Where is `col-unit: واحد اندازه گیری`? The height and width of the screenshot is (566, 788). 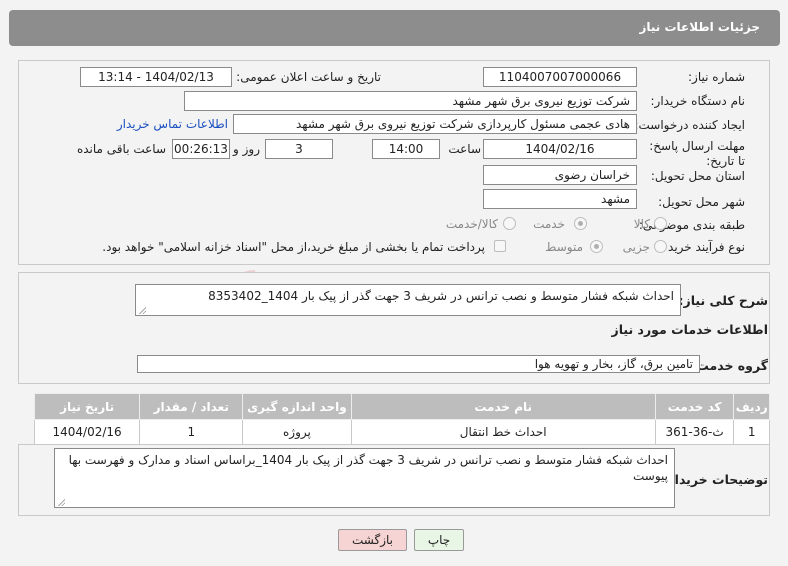 col-unit: واحد اندازه گیری is located at coordinates (297, 406).